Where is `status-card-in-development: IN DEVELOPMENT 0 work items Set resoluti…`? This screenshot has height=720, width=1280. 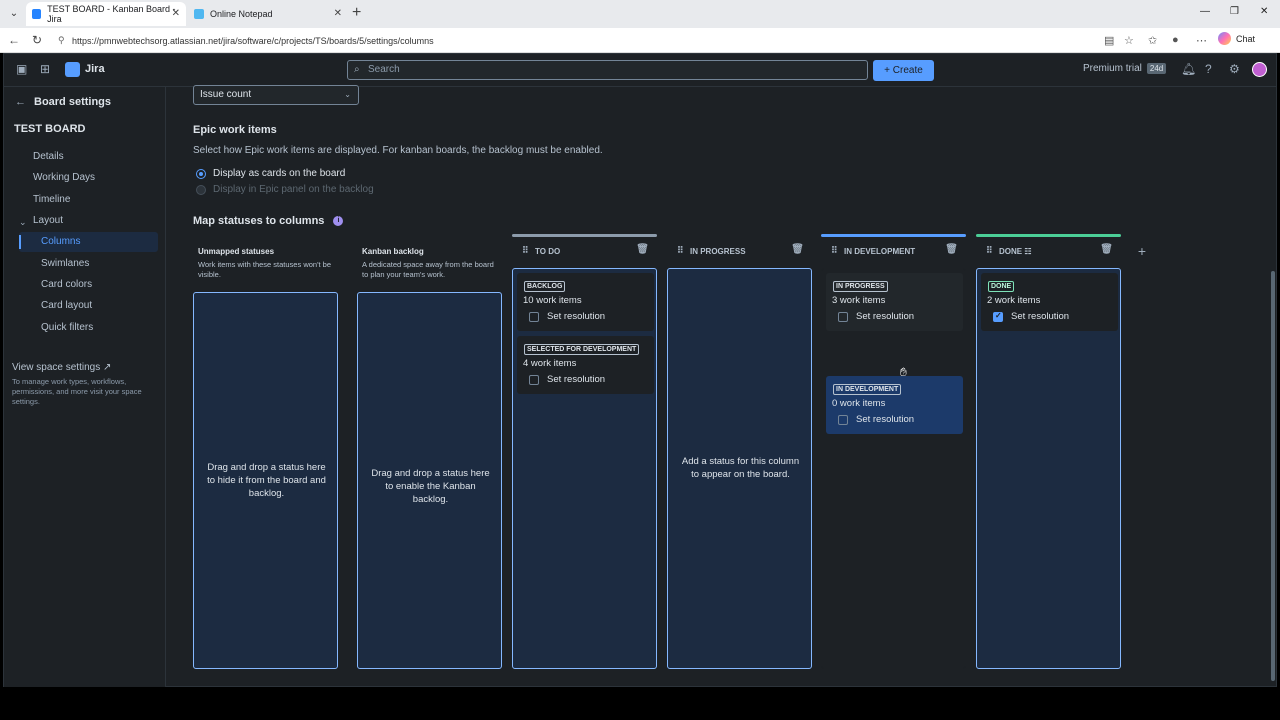 status-card-in-development: IN DEVELOPMENT 0 work items Set resoluti… is located at coordinates (894, 405).